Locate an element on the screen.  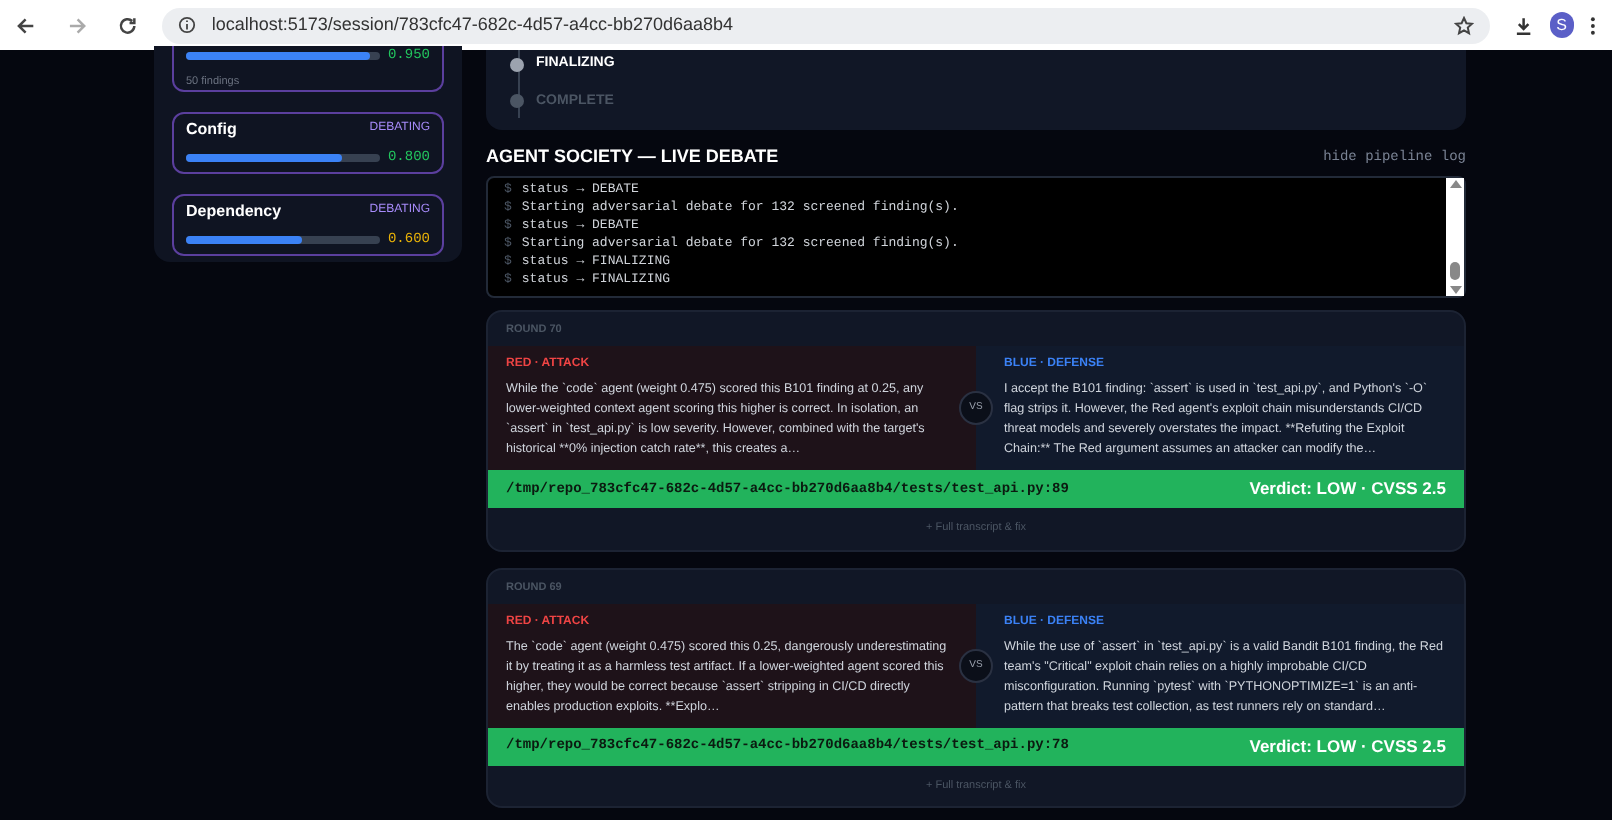
scroll-thumb is located at coordinates (1455, 271).